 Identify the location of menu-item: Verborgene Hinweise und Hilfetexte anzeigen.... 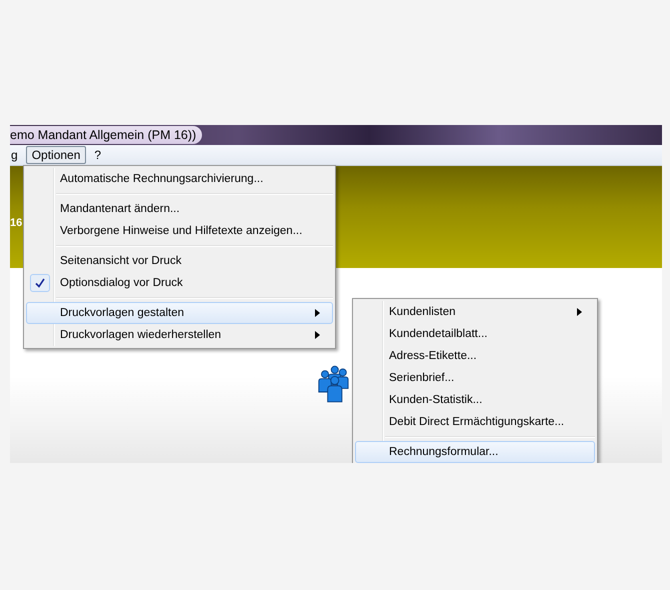
(180, 231).